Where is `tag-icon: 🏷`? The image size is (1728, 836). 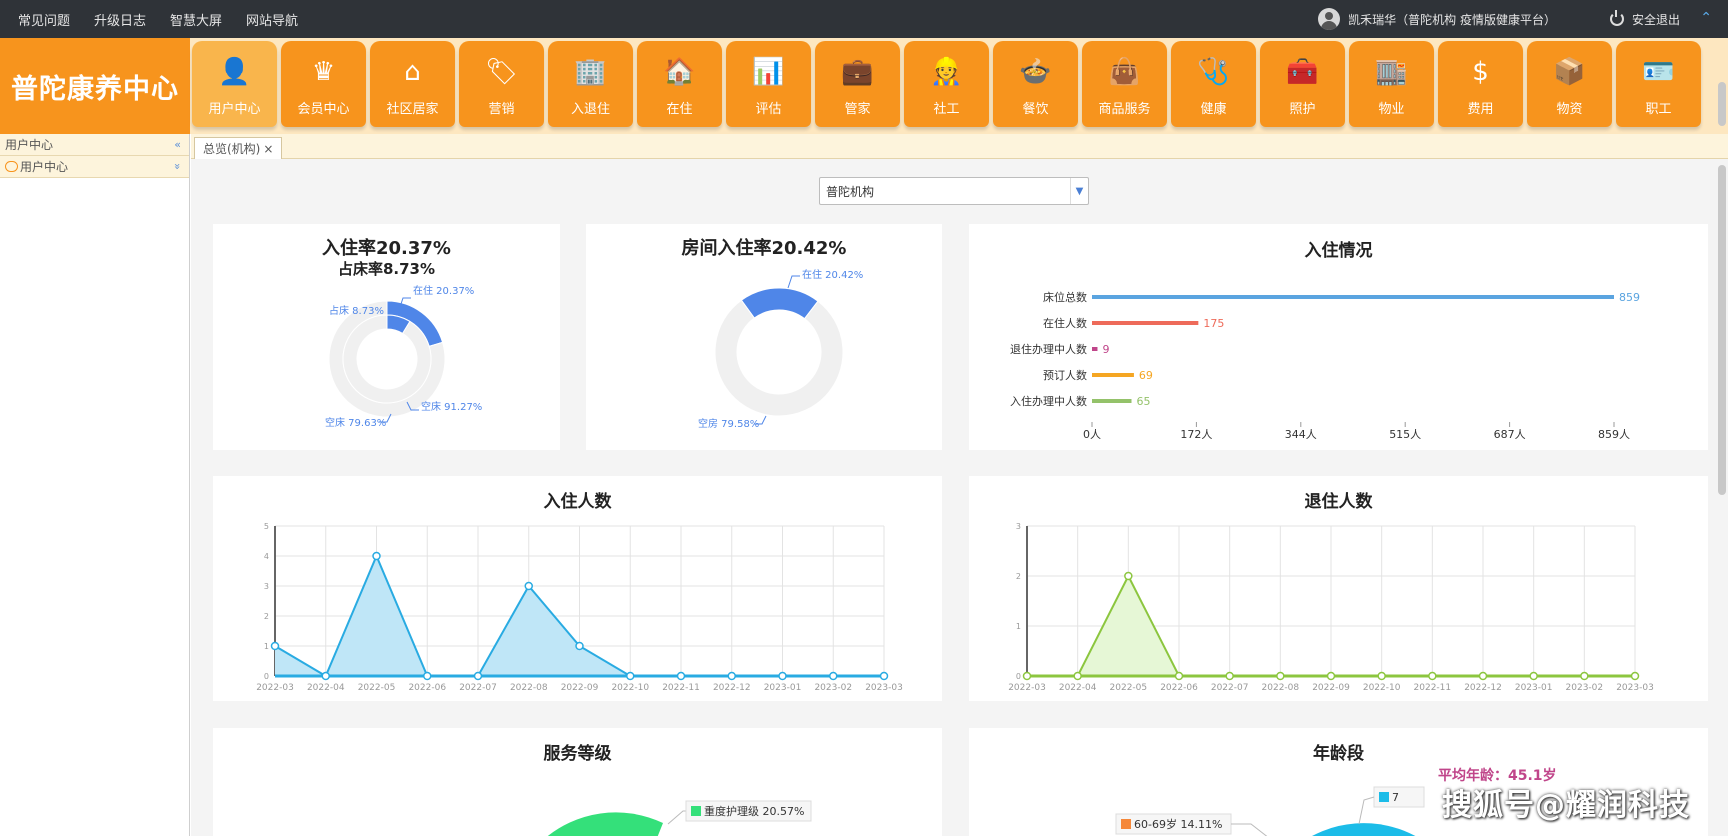 tag-icon: 🏷 is located at coordinates (502, 72).